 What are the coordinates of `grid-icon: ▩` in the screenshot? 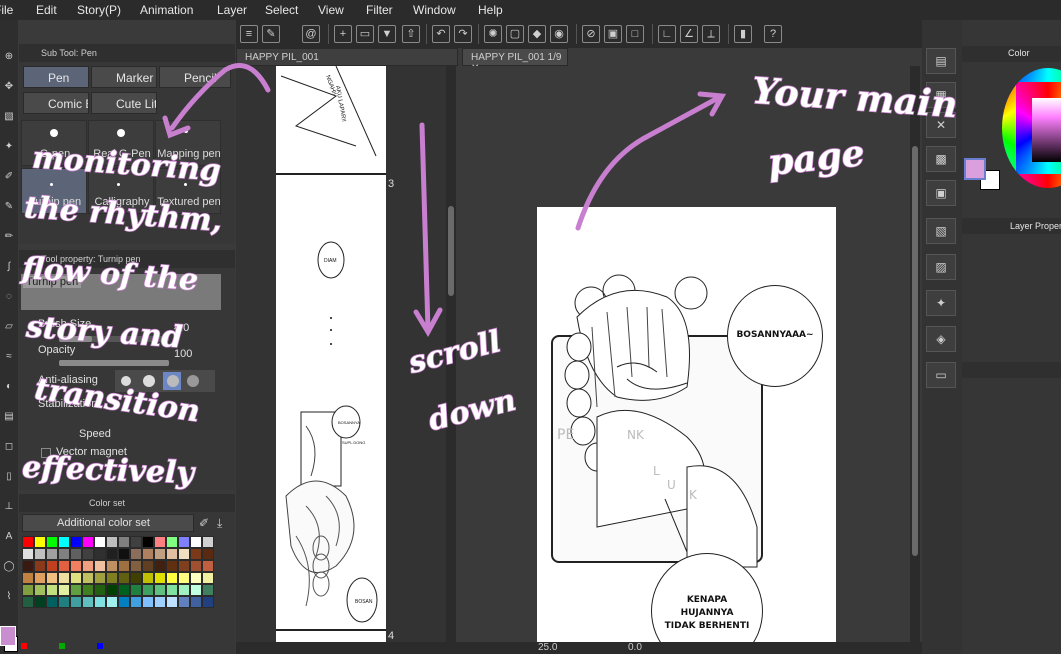 It's located at (941, 159).